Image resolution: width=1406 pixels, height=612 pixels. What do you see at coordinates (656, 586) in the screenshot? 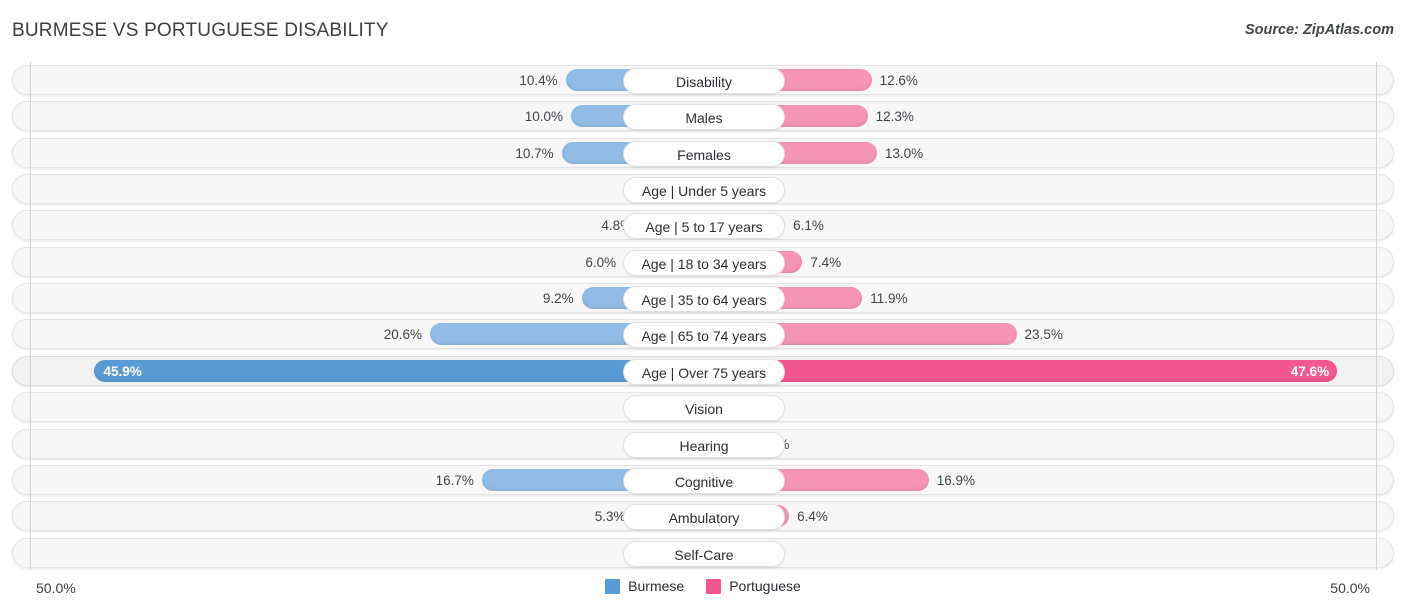
I see `legend-label: Burmese` at bounding box center [656, 586].